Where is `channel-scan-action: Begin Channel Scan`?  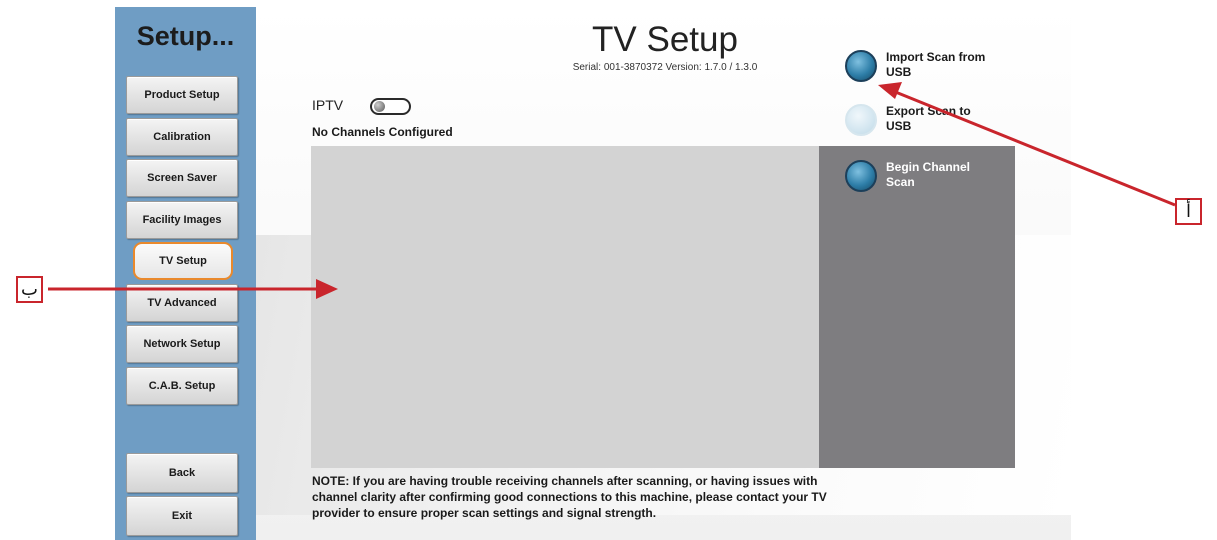 channel-scan-action: Begin Channel Scan is located at coordinates (920, 176).